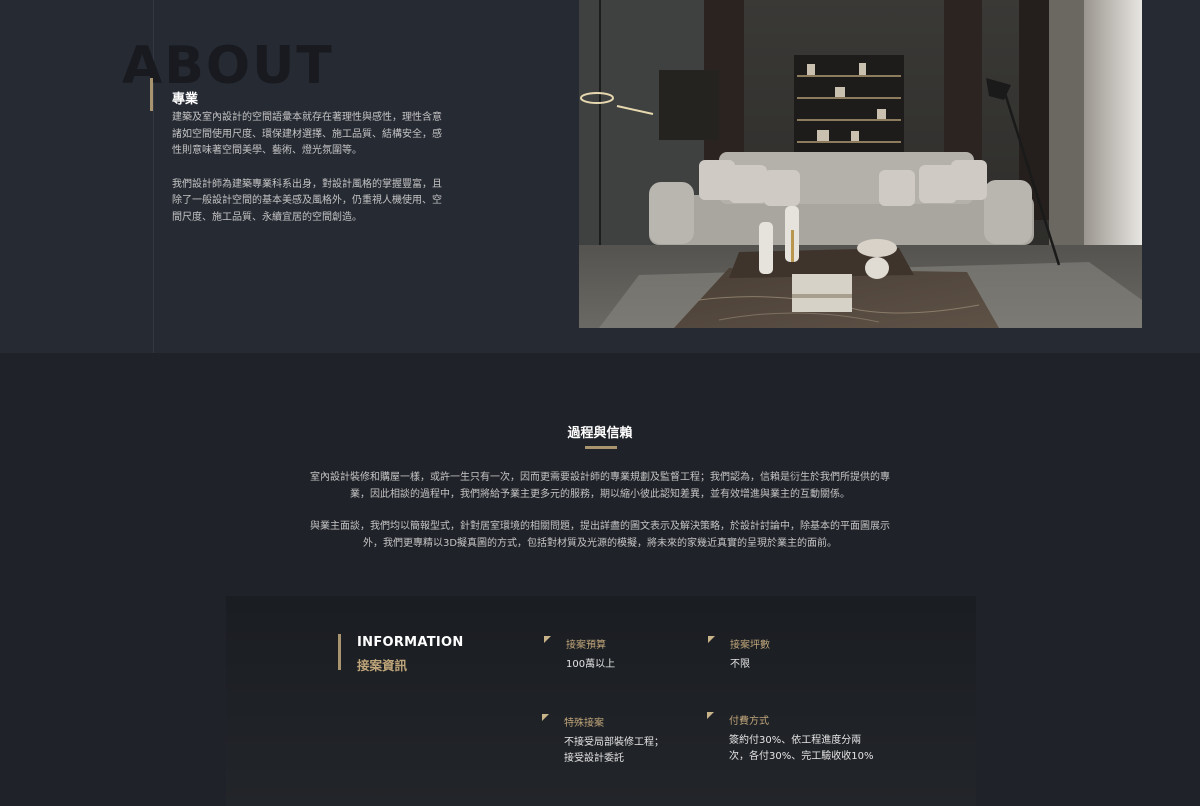  What do you see at coordinates (382, 665) in the screenshot?
I see `information-title-zh: 接案資訊` at bounding box center [382, 665].